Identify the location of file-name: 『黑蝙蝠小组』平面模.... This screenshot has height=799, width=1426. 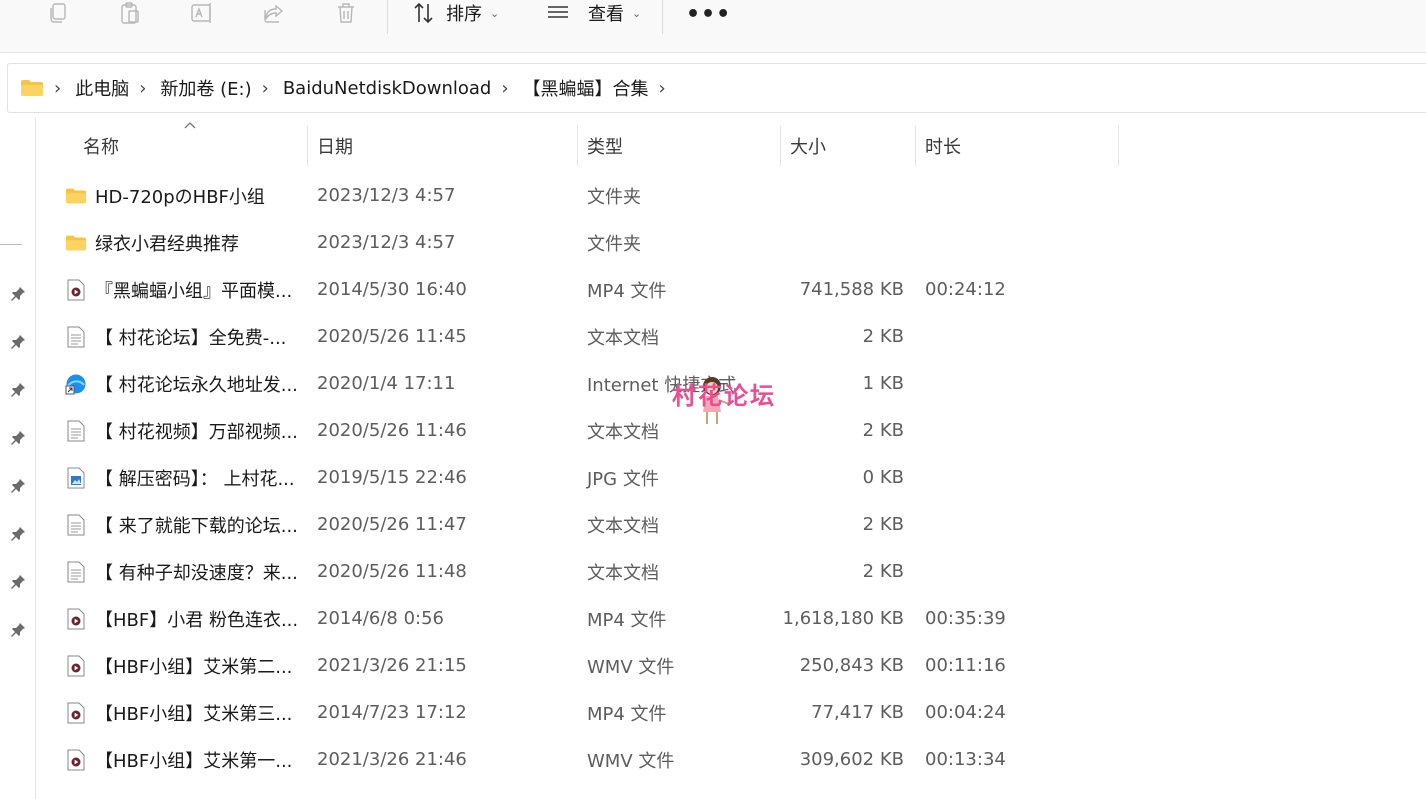
(194, 291).